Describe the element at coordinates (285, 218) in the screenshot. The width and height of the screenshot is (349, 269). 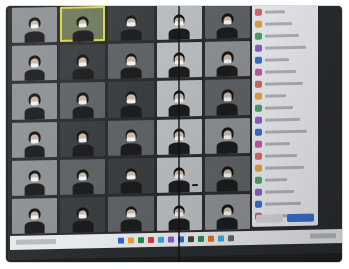
I see `panel-footer` at that location.